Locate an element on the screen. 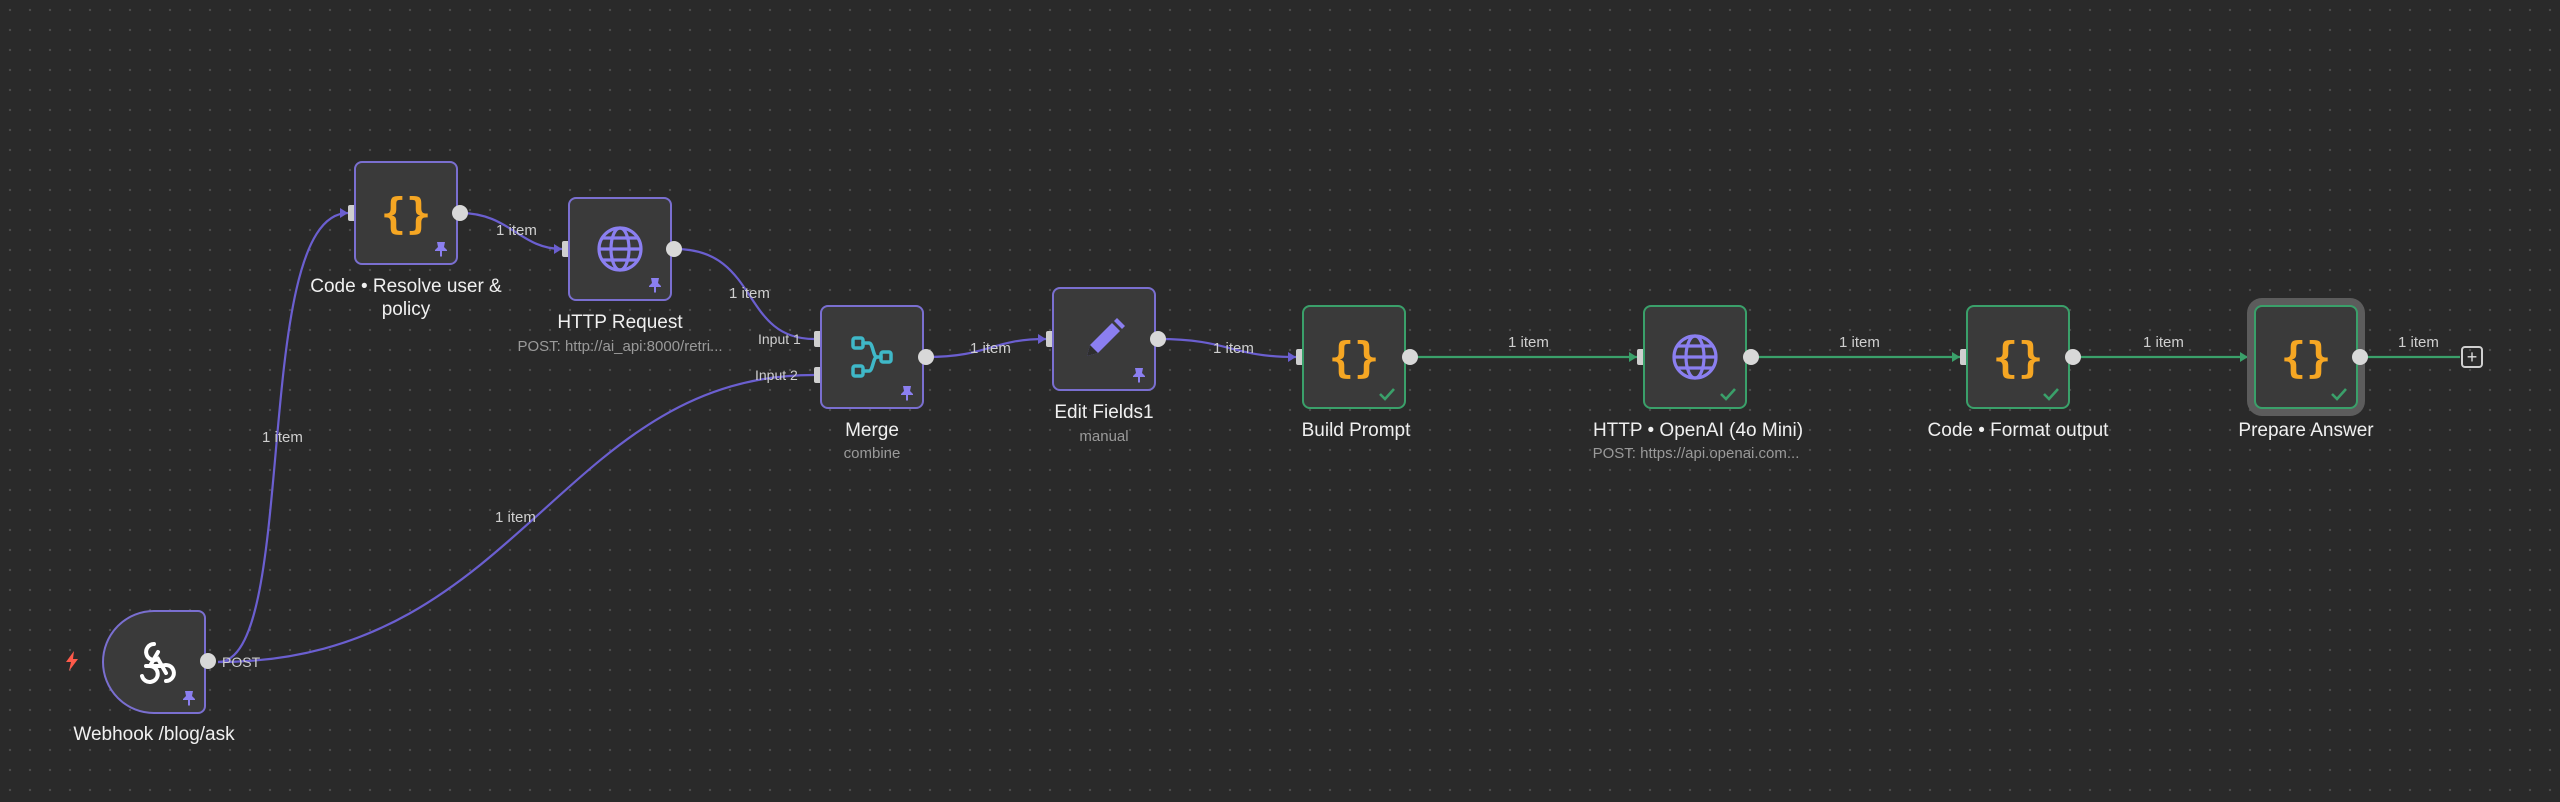 This screenshot has height=802, width=2560. merge-output-port is located at coordinates (926, 357).